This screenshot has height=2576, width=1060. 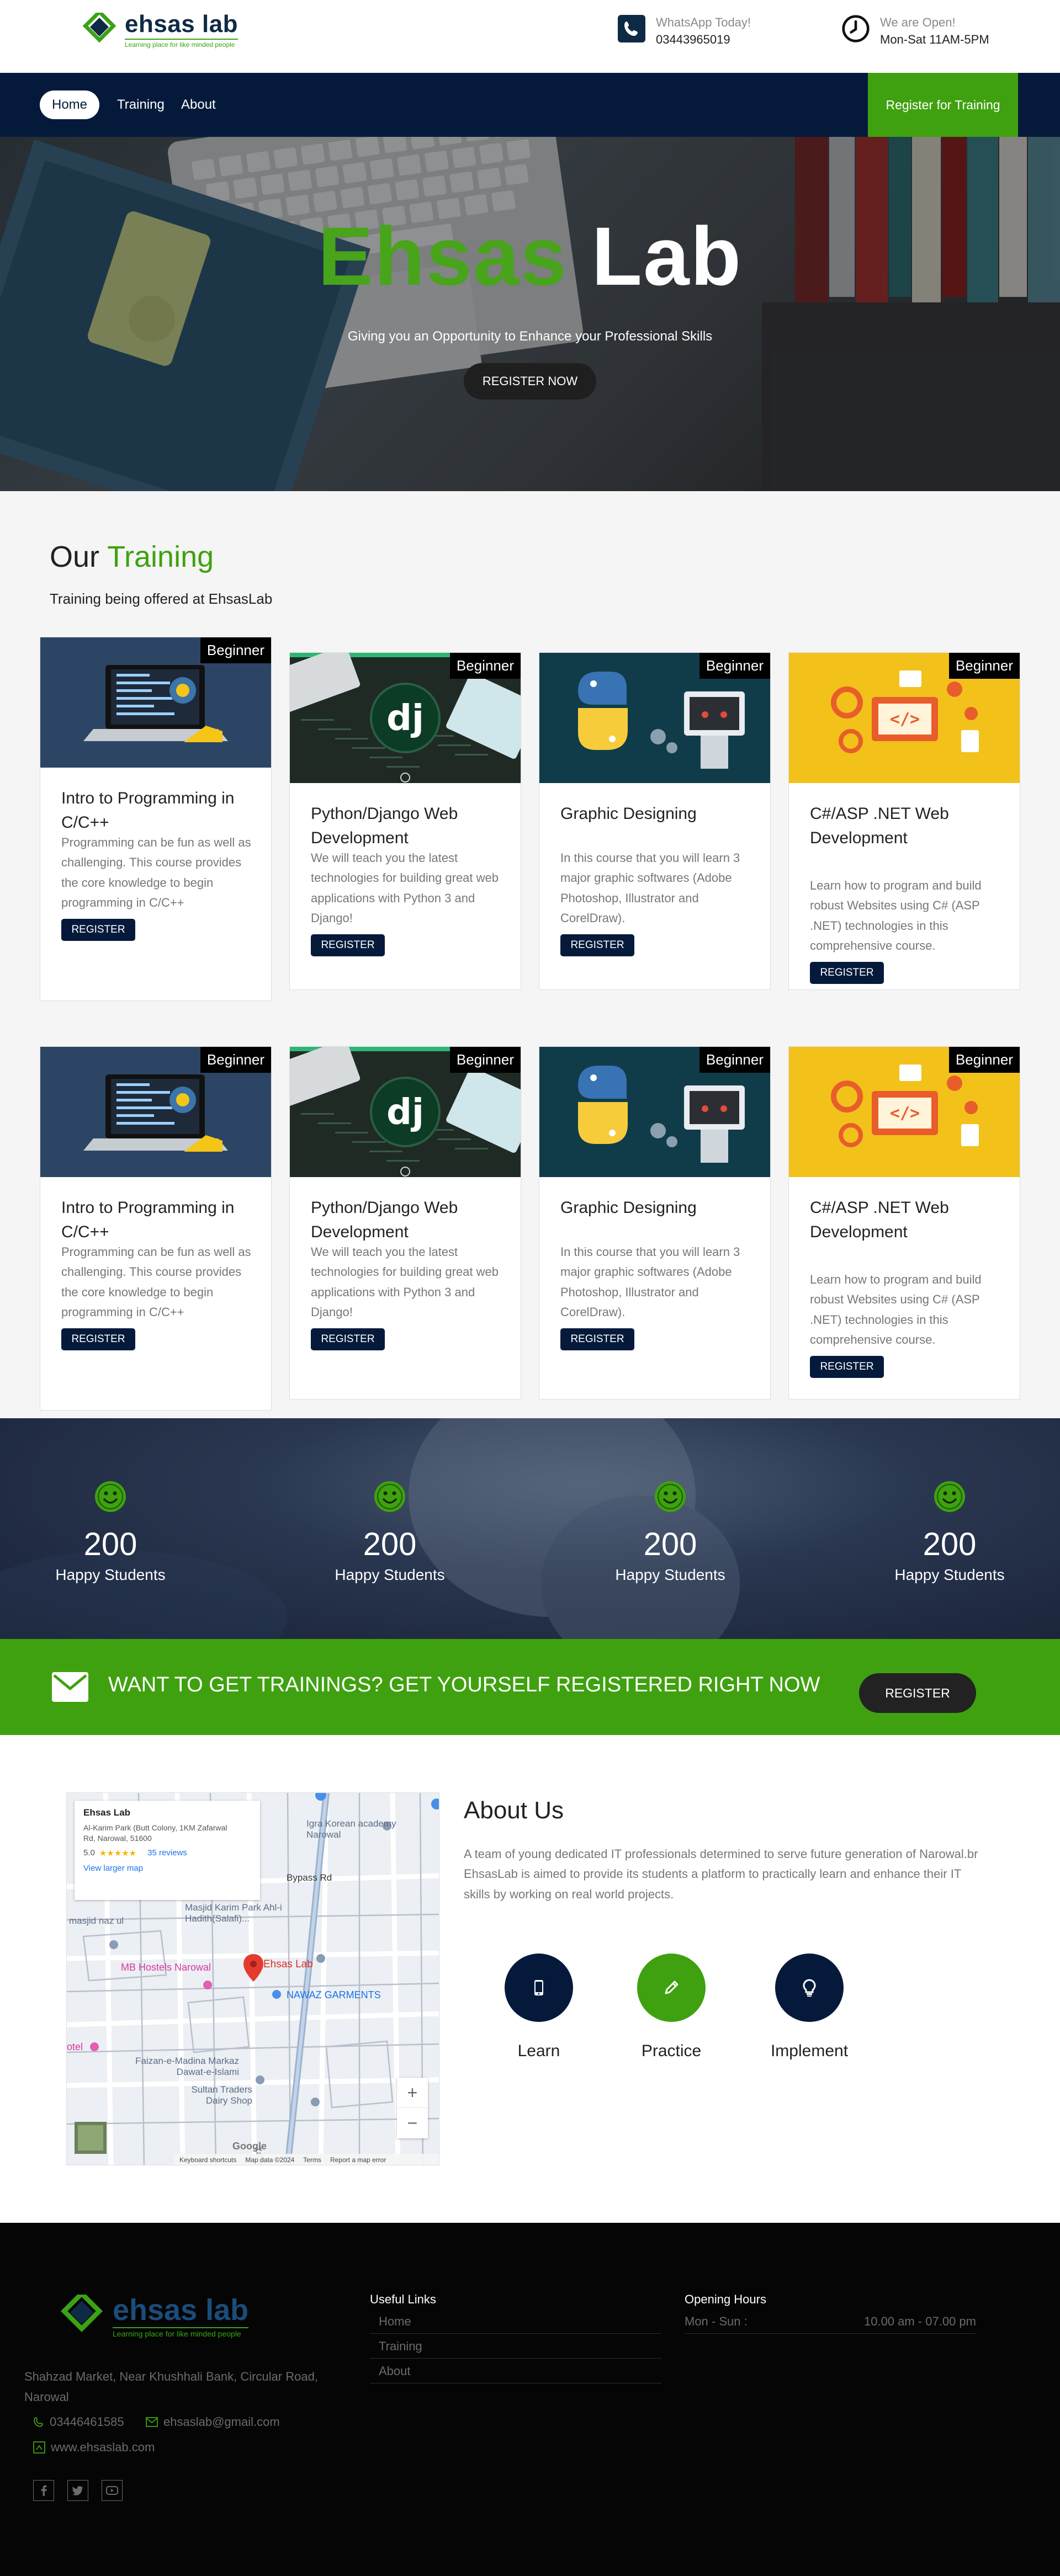 What do you see at coordinates (920, 2321) in the screenshot?
I see `opening-hours-time: 10.00 am - 07.00 pm` at bounding box center [920, 2321].